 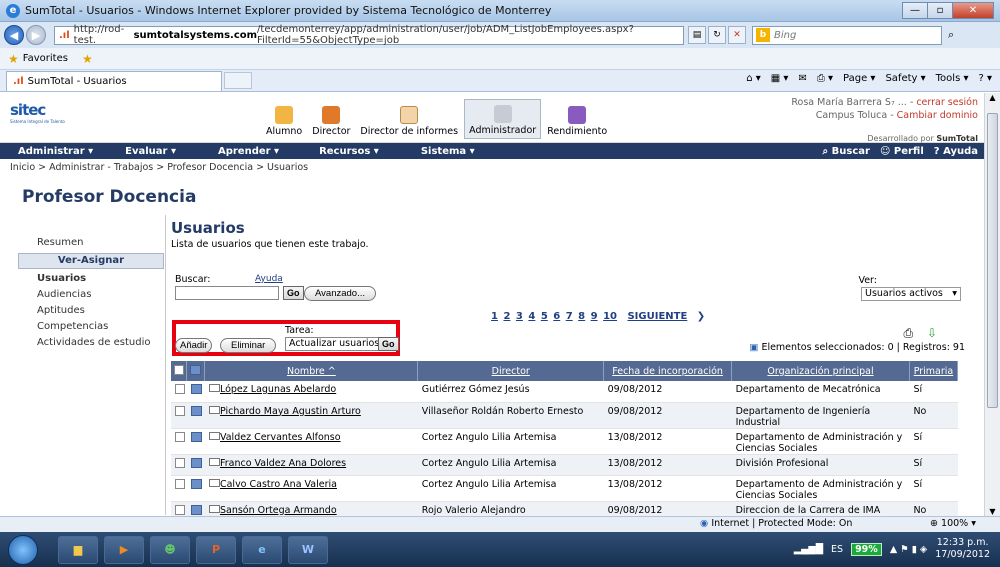 What do you see at coordinates (311, 371) in the screenshot?
I see `col-nombre: Nombre ^` at bounding box center [311, 371].